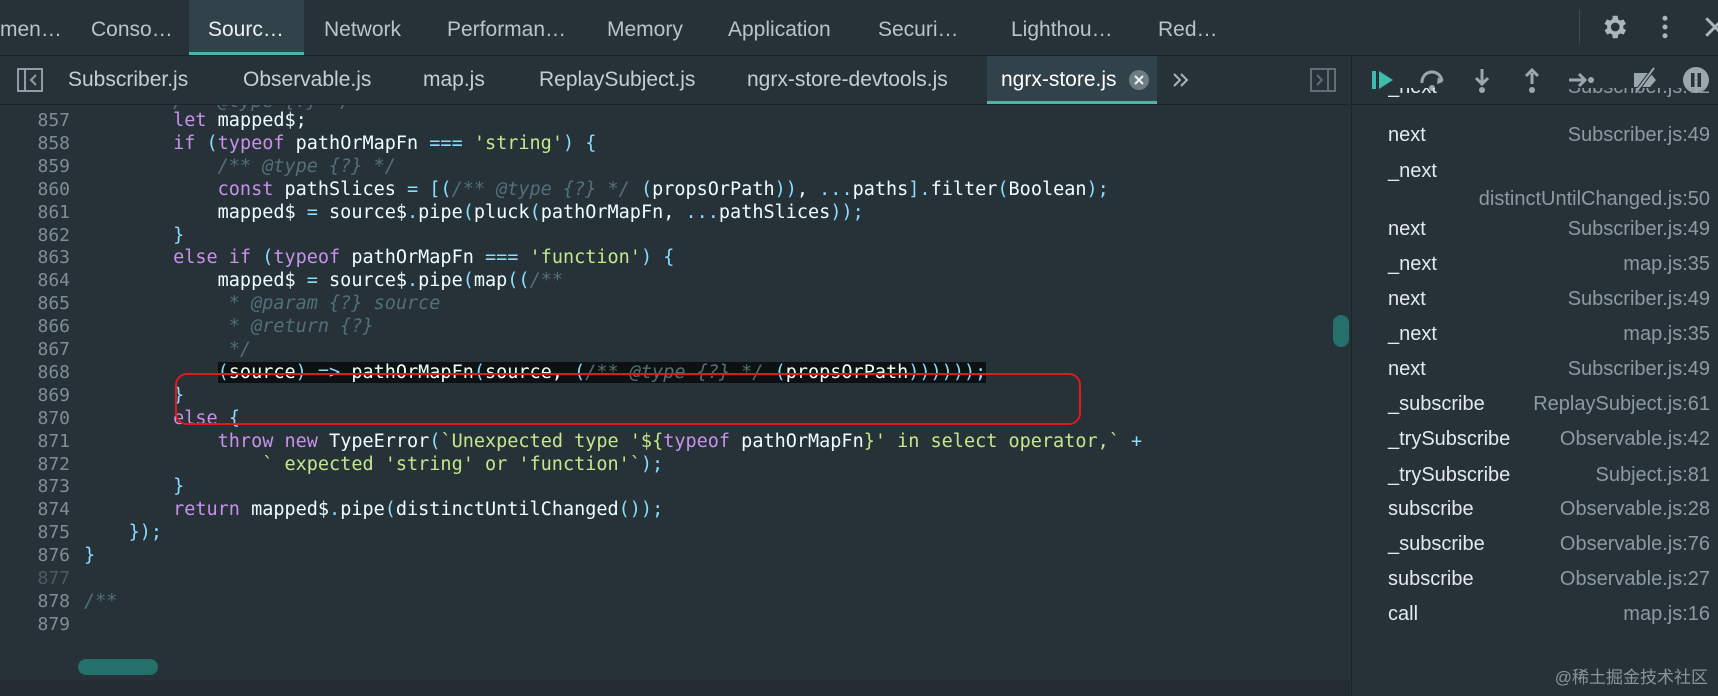 This screenshot has width=1718, height=696. I want to click on line-number: 877, so click(35, 578).